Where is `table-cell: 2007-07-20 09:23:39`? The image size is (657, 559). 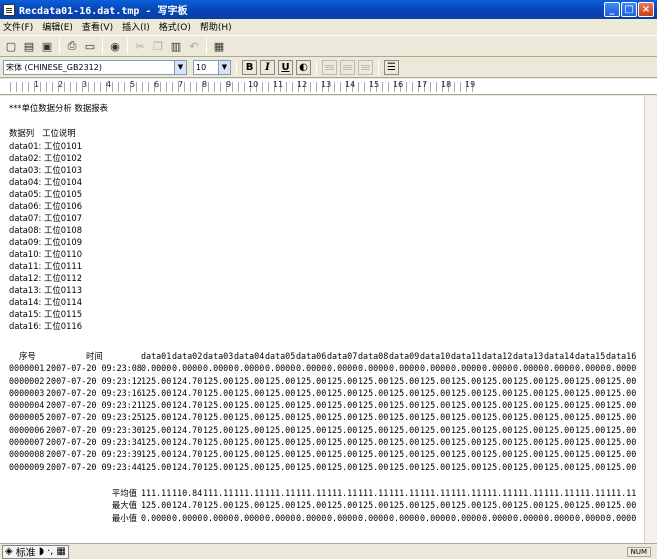 table-cell: 2007-07-20 09:23:39 is located at coordinates (94, 454).